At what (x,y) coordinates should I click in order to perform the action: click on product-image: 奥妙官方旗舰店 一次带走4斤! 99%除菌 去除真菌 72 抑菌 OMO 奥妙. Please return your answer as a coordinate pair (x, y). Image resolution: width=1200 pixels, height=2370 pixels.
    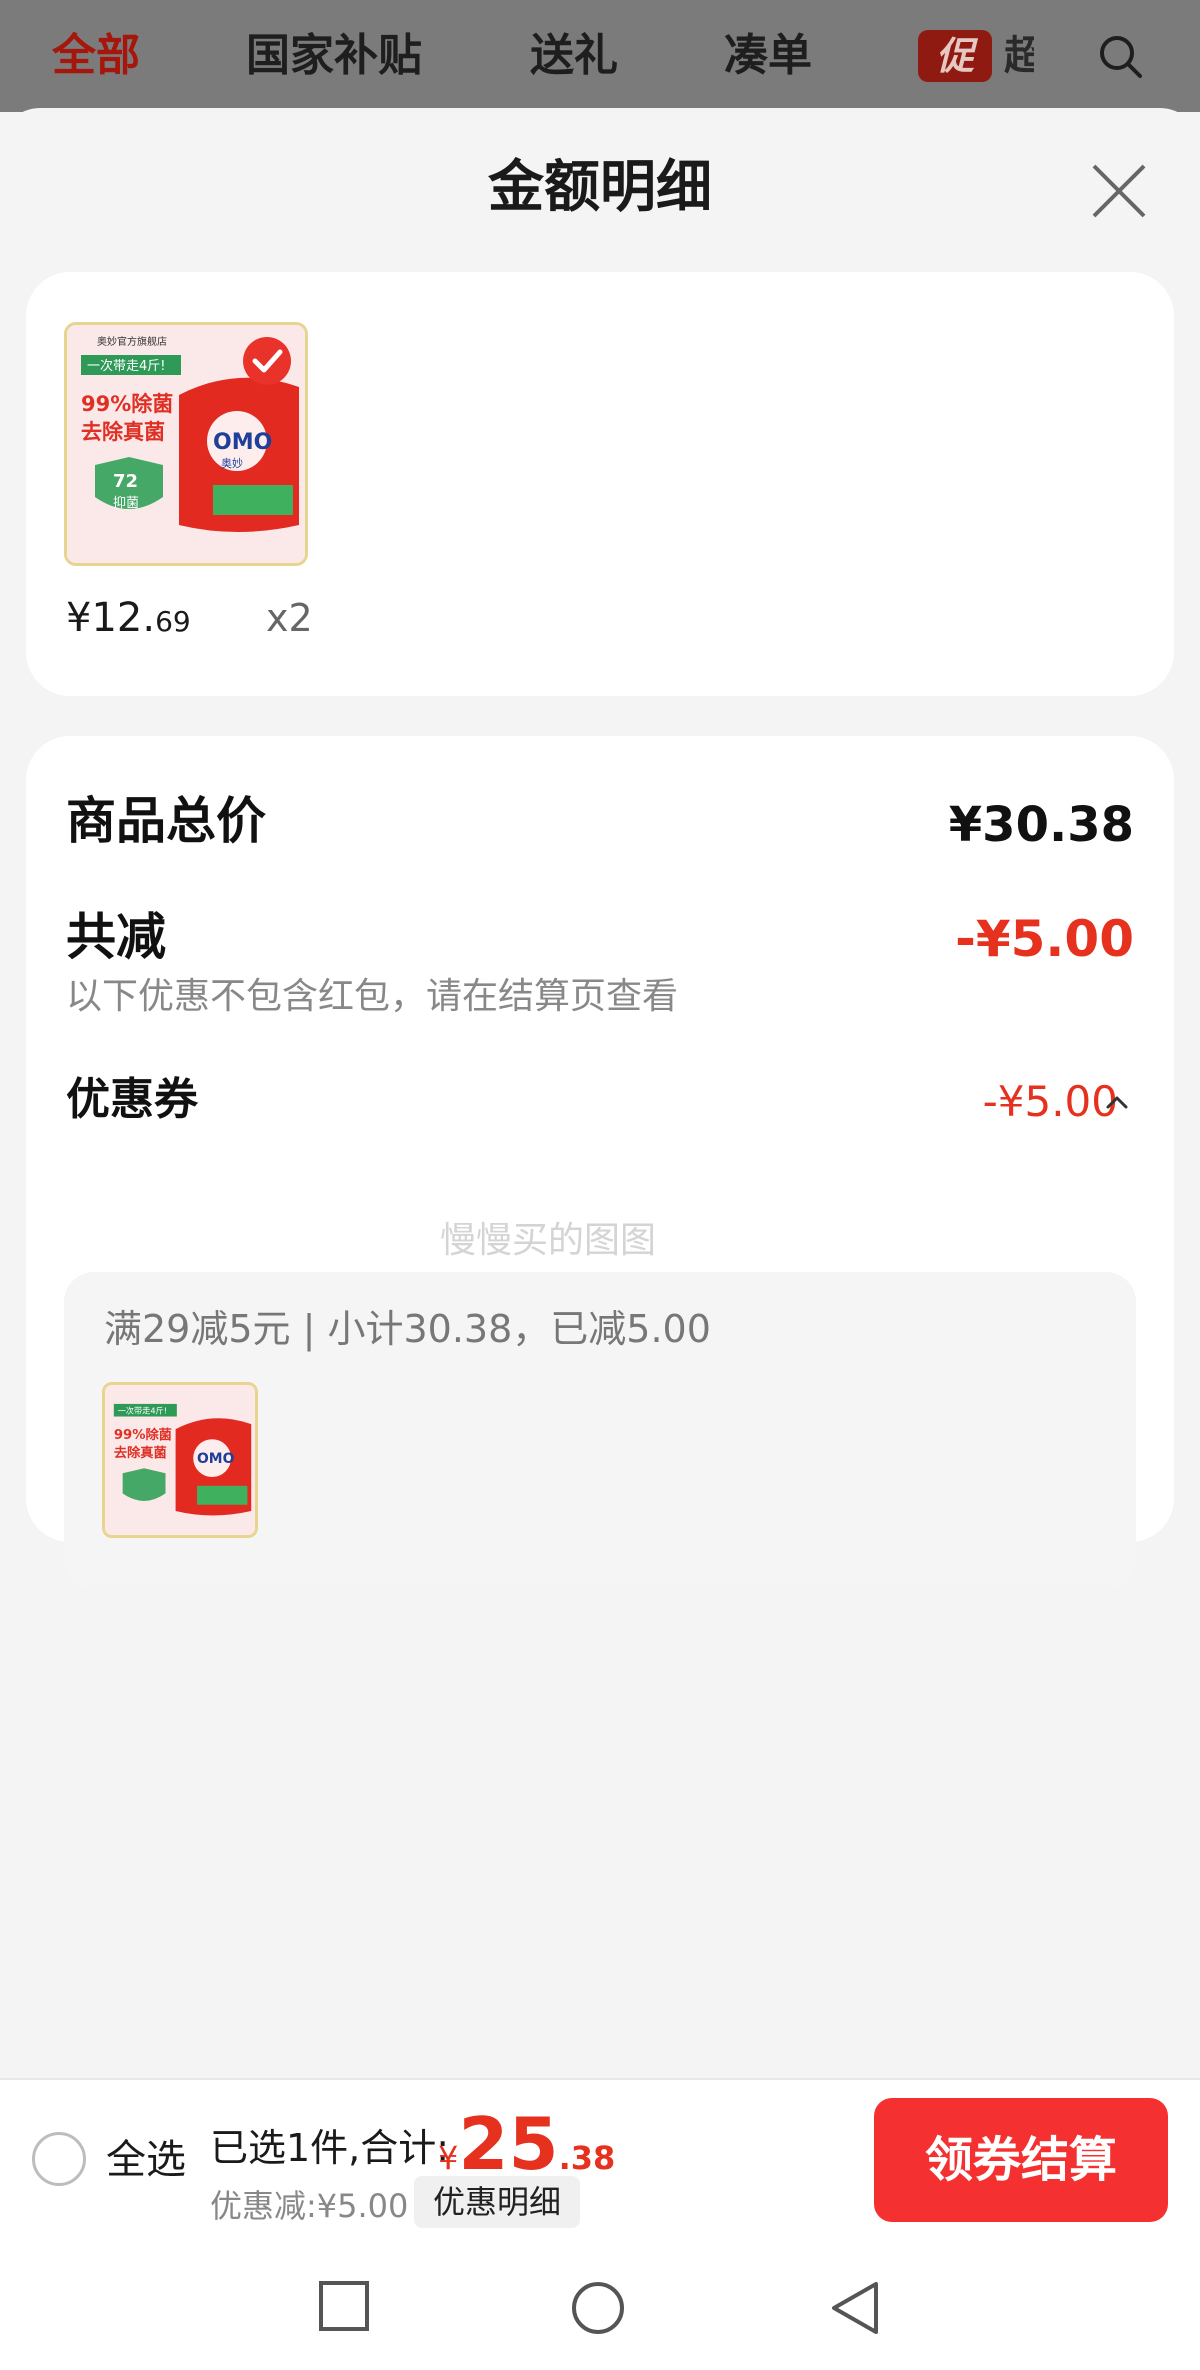
    Looking at the image, I should click on (186, 444).